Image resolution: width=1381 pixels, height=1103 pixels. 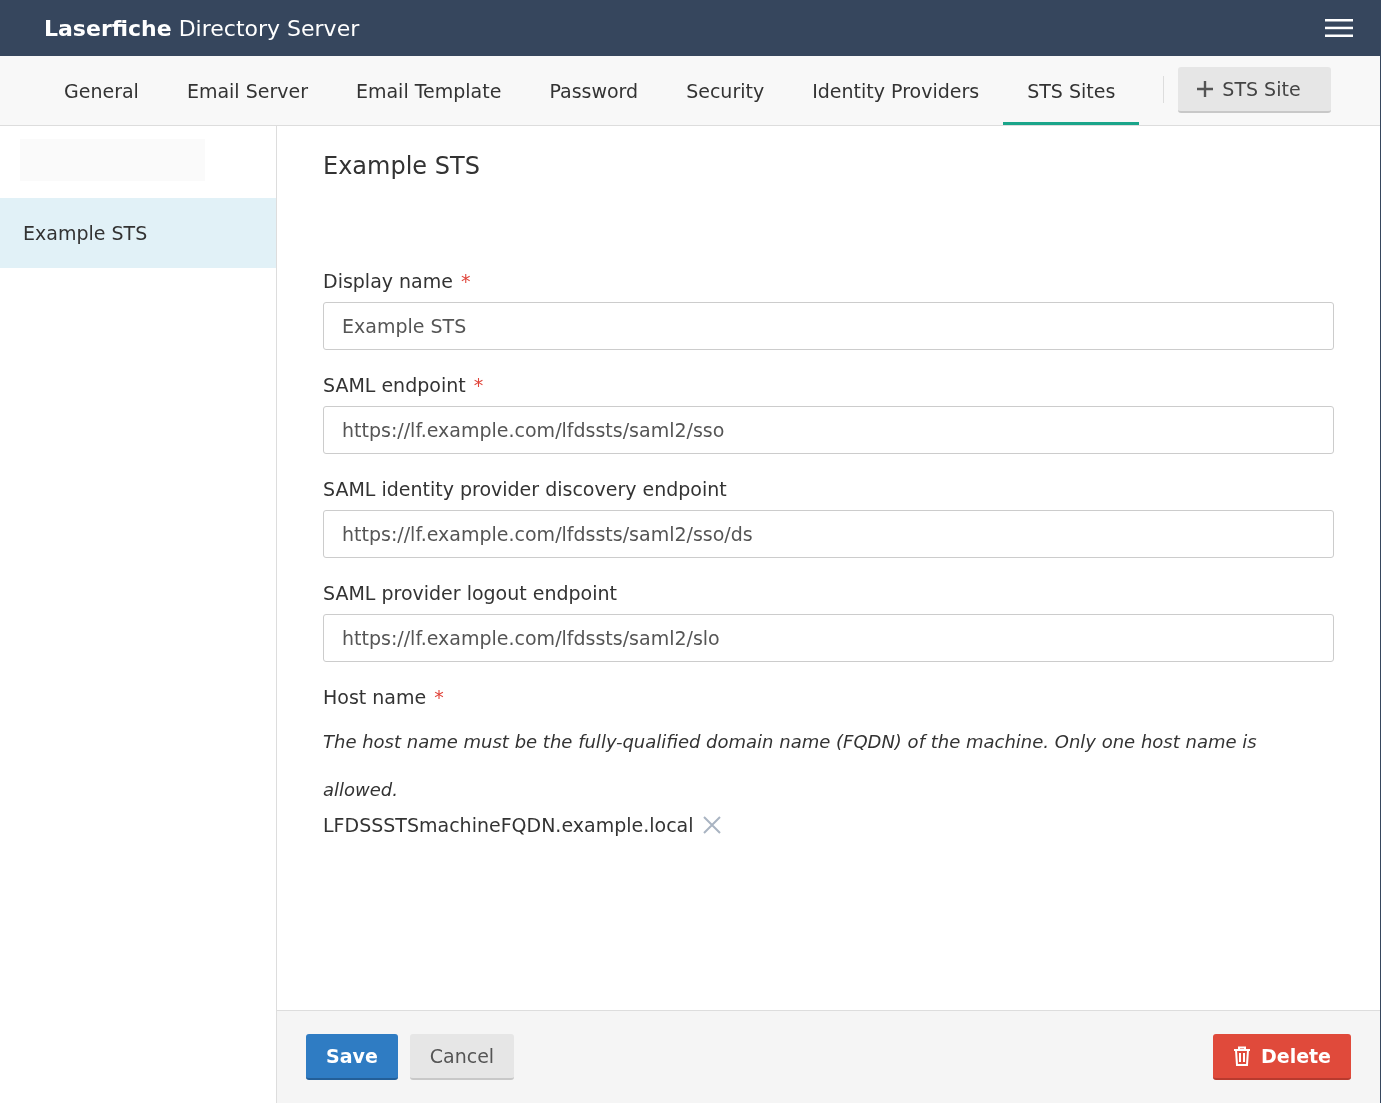 I want to click on tab: Email Template, so click(x=428, y=90).